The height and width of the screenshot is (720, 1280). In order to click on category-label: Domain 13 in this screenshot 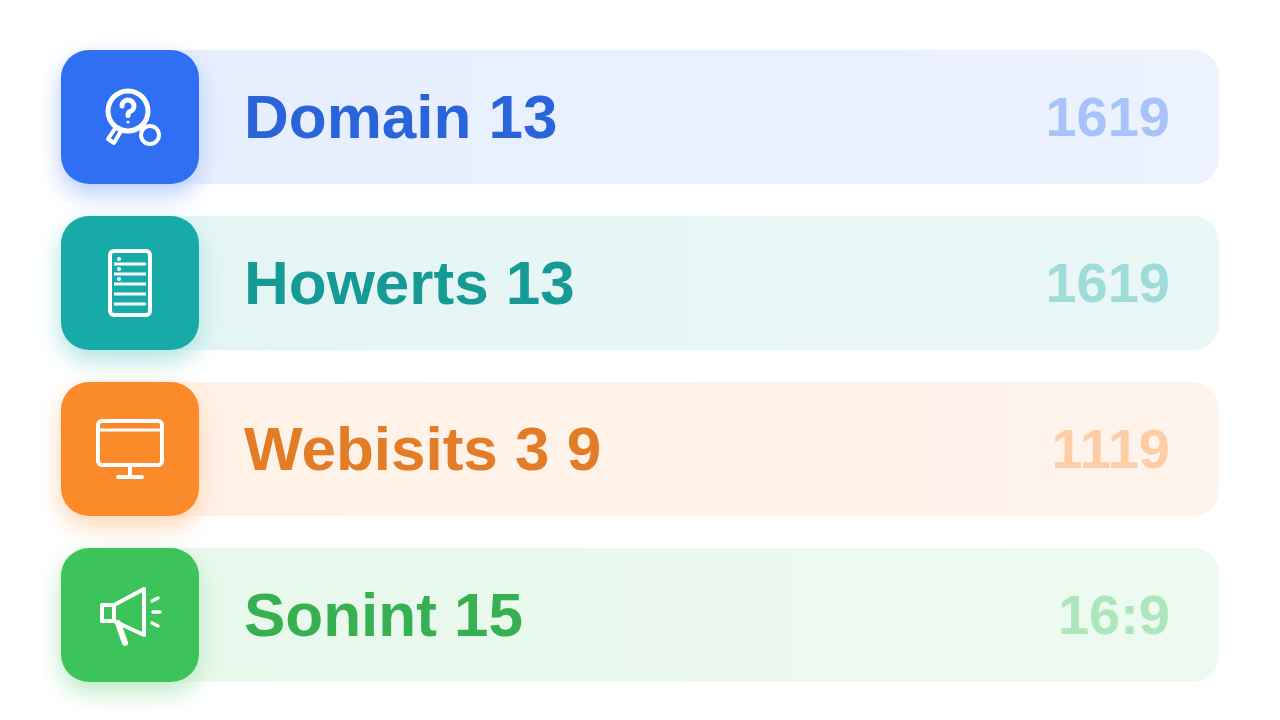, I will do `click(401, 117)`.